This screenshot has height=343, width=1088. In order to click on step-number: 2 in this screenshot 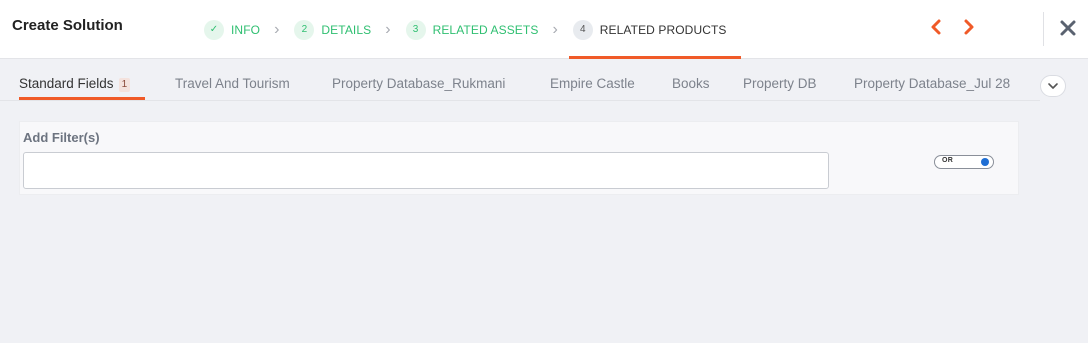, I will do `click(304, 29)`.